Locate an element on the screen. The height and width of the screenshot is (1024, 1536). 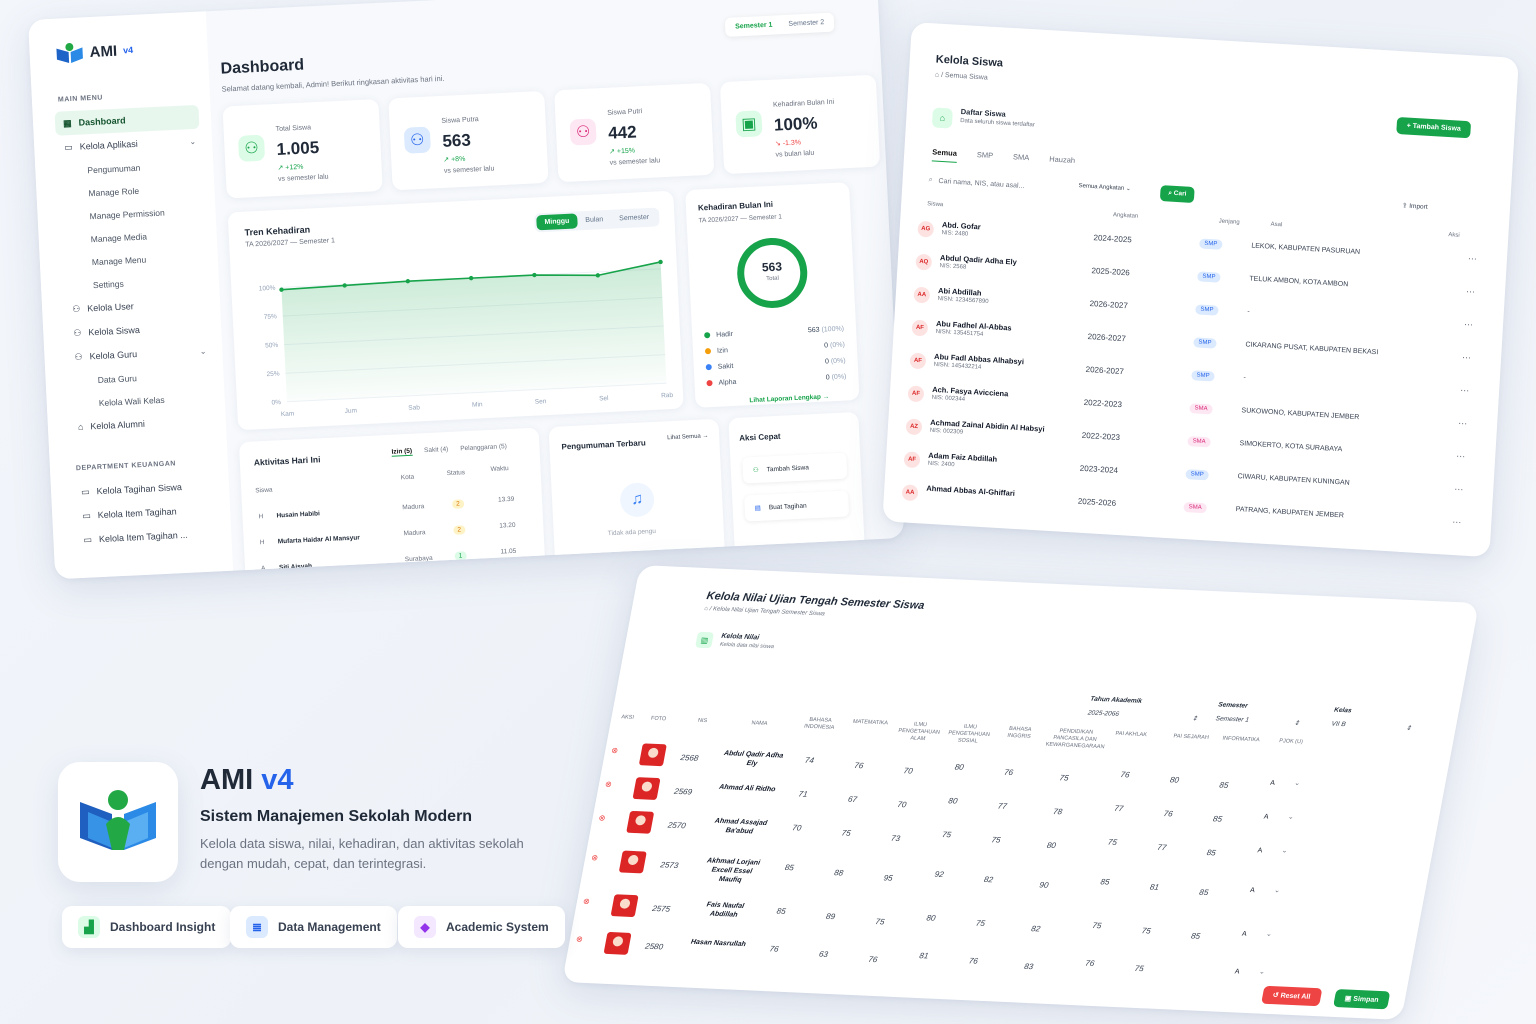
tab-izin: Izin (5) is located at coordinates (402, 452).